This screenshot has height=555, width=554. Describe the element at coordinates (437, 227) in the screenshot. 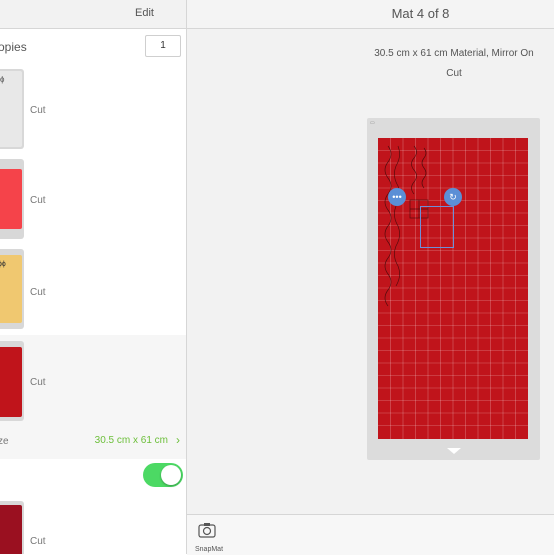

I see `selection-box` at that location.